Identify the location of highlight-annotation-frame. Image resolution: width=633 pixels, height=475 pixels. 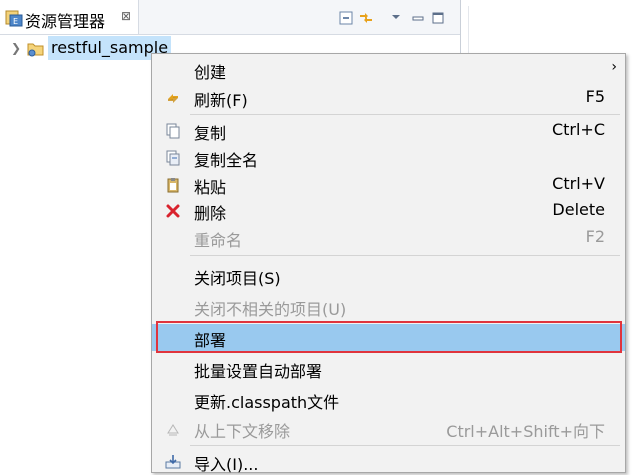
(389, 337).